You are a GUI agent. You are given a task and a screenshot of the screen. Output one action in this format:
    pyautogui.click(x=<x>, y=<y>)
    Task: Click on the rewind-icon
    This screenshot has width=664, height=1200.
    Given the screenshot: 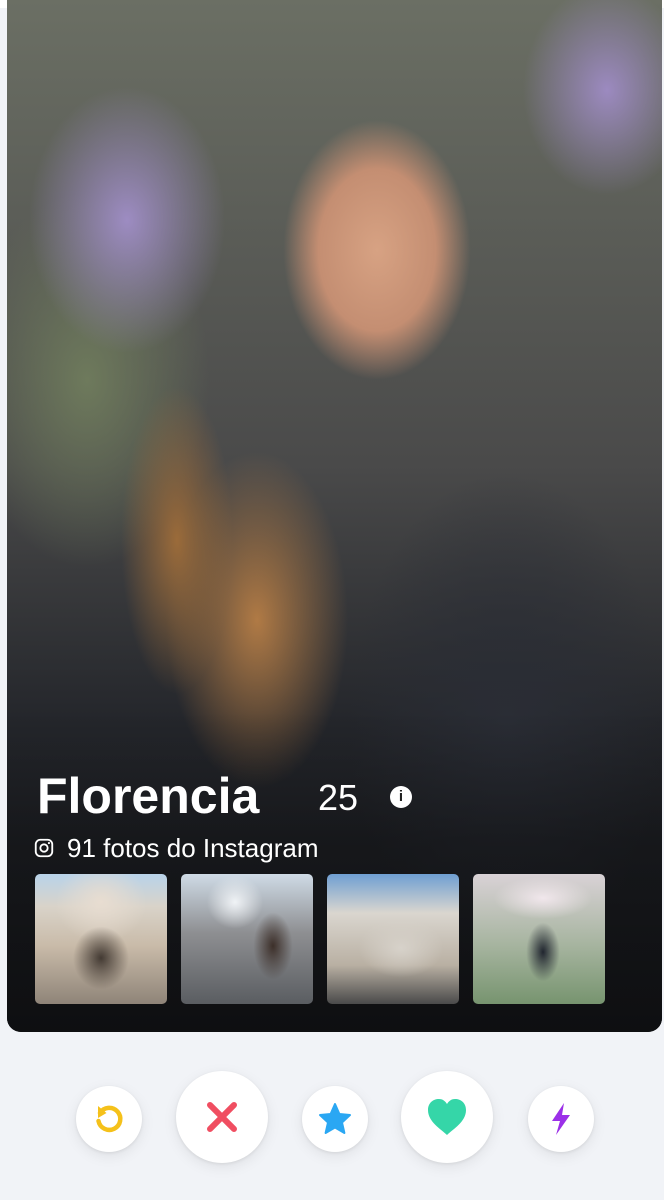 What is the action you would take?
    pyautogui.click(x=109, y=1119)
    